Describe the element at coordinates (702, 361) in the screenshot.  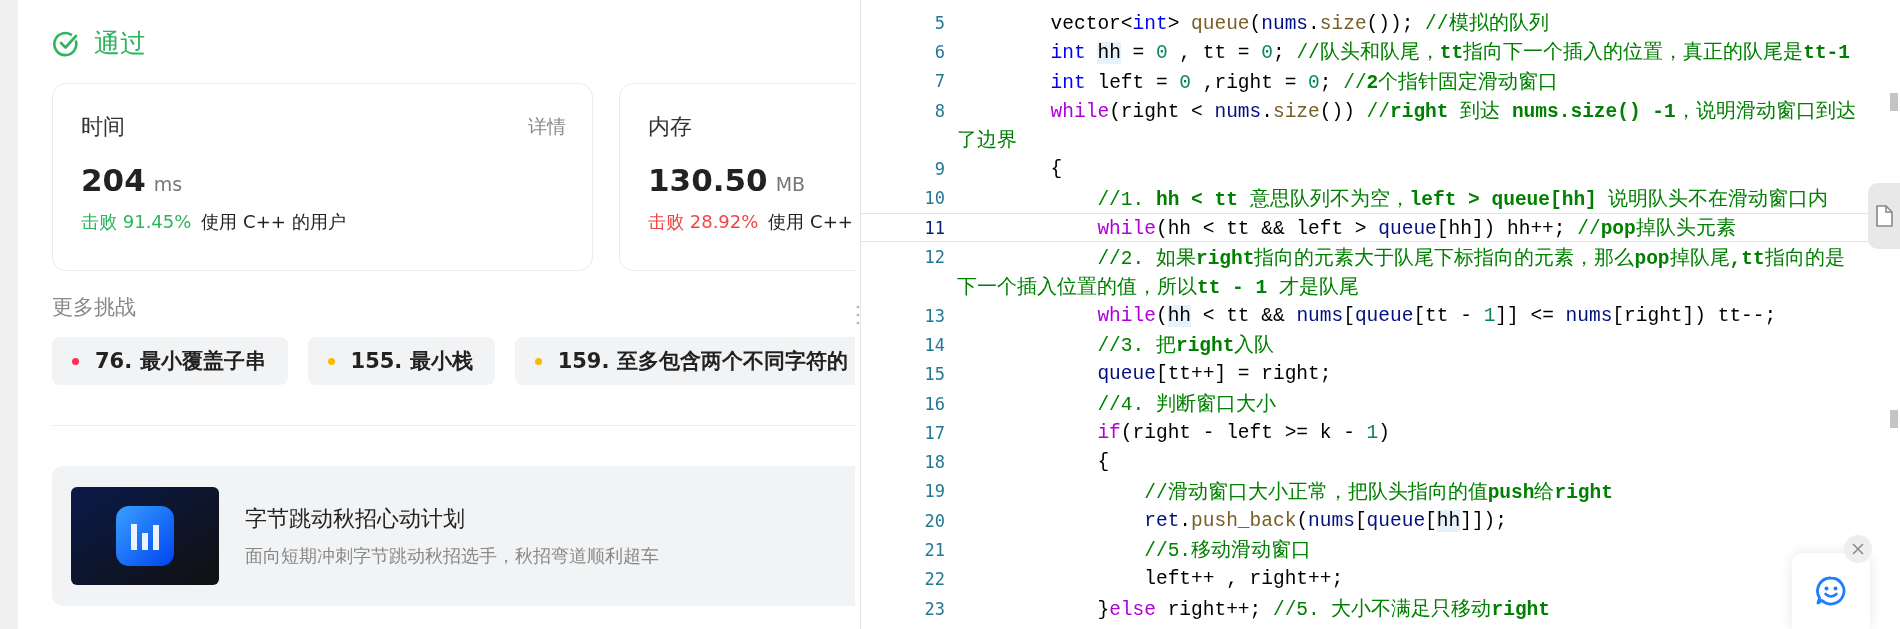
I see `problem-title: 159. 至多包含两个不同字符的` at that location.